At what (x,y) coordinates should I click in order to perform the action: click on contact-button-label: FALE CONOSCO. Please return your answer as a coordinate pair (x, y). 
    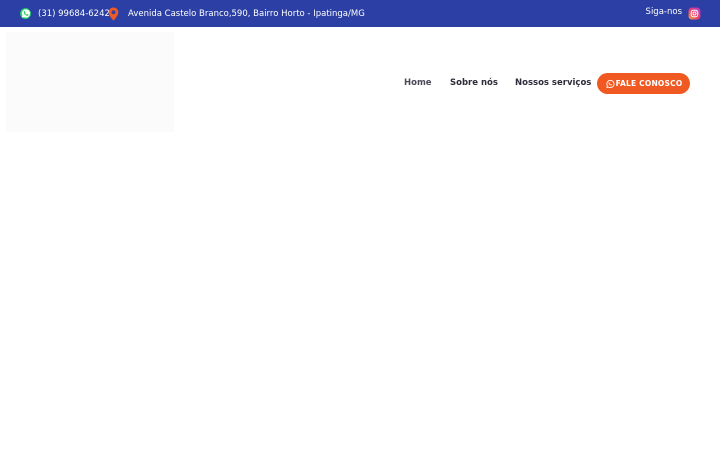
    Looking at the image, I should click on (649, 83).